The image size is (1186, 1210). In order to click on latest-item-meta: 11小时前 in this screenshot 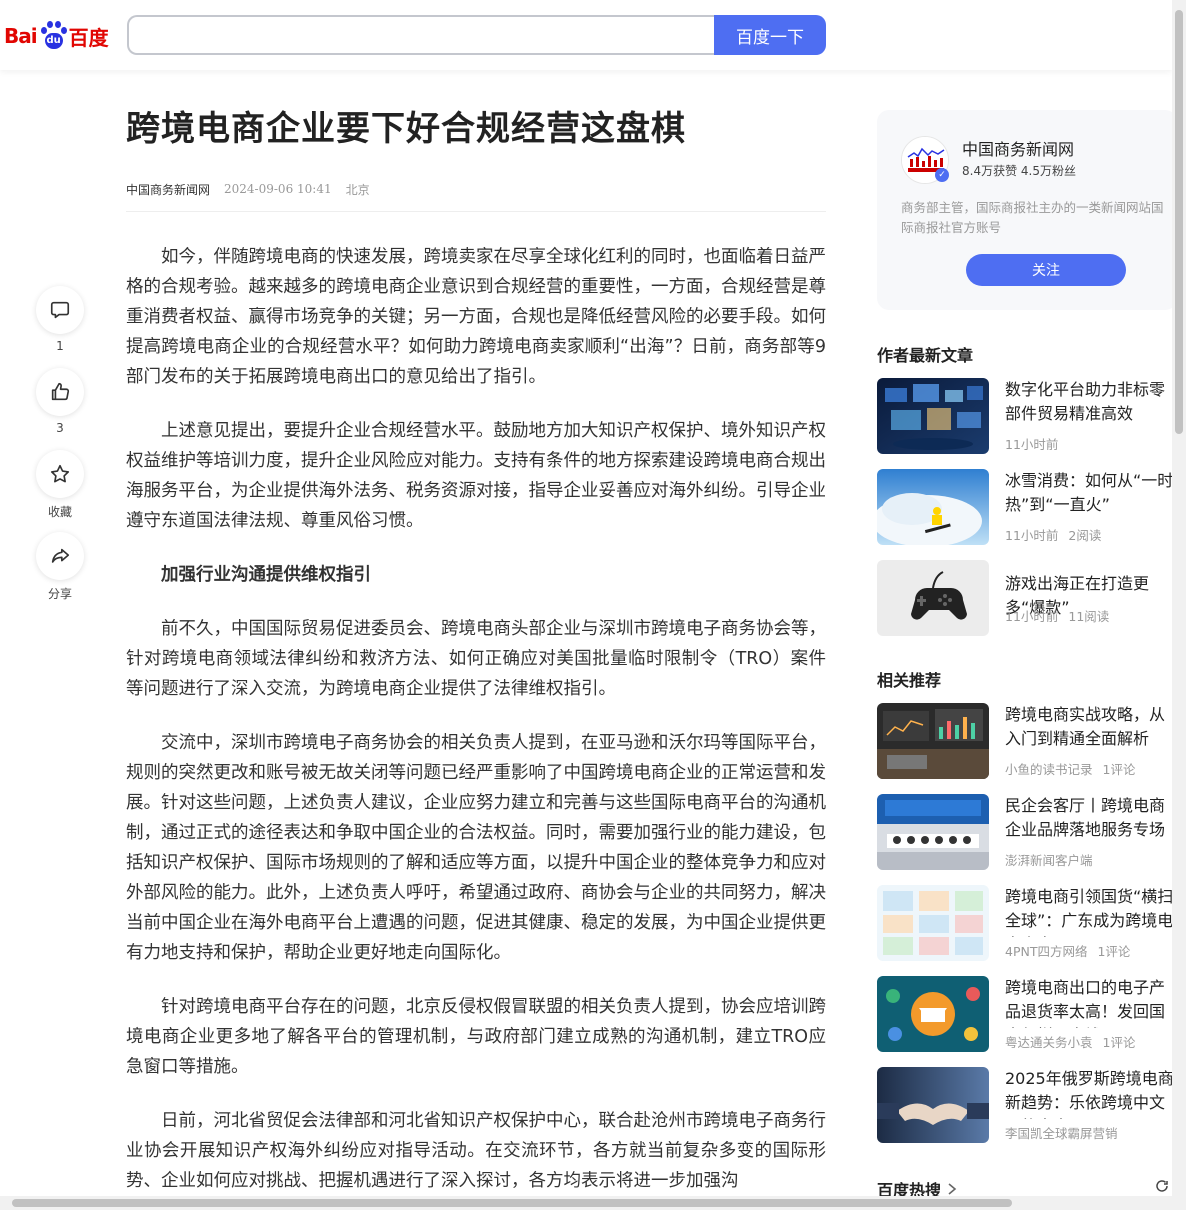, I will do `click(1032, 444)`.